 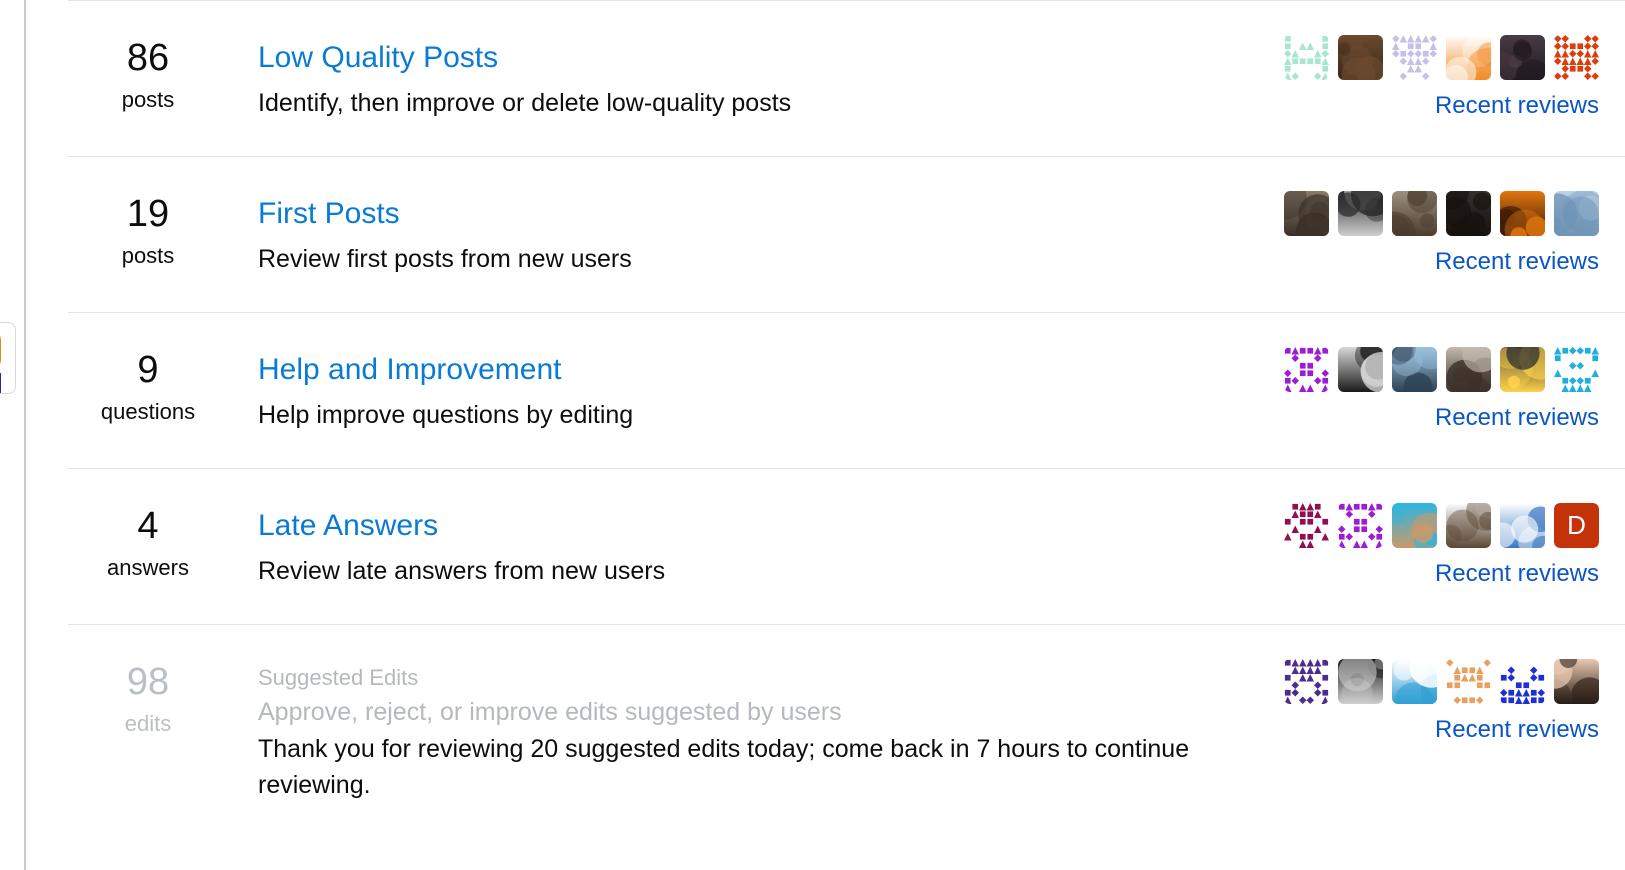 I want to click on queue-title-link: Low Quality Posts, so click(x=761, y=58).